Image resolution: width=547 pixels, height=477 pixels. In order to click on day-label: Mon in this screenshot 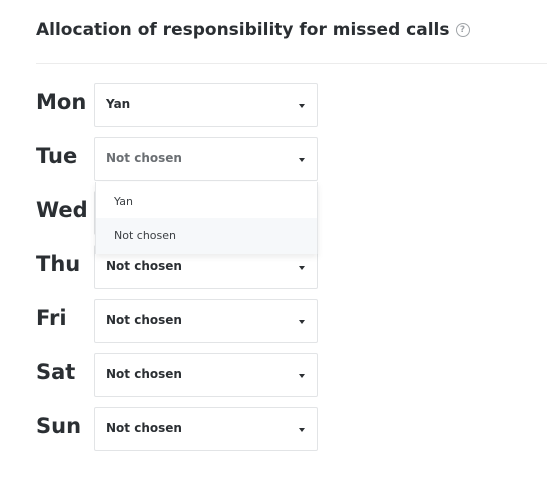, I will do `click(61, 102)`.